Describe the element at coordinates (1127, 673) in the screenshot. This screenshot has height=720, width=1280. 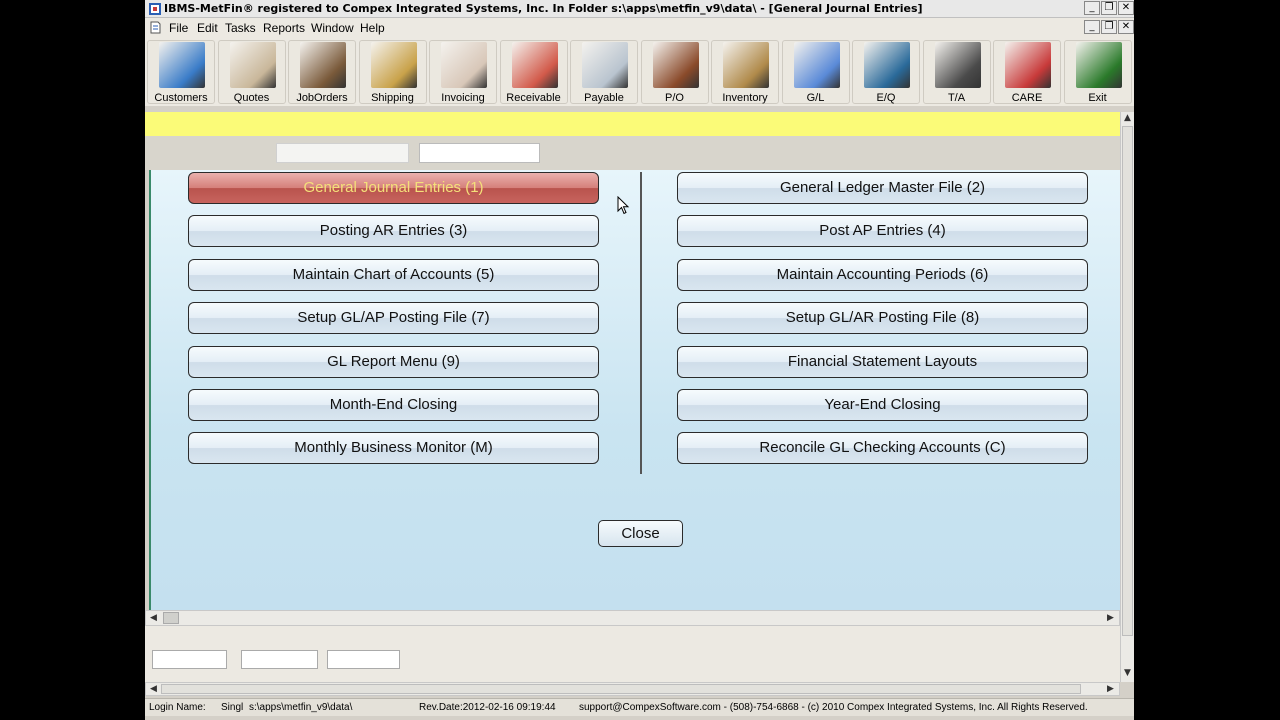
I see `scroll-down-icon: ▼` at that location.